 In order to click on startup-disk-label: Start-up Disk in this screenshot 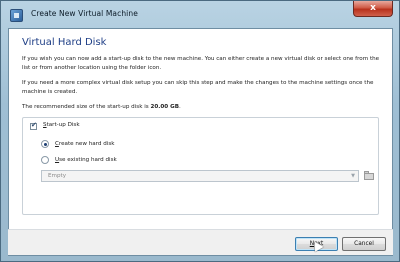, I will do `click(61, 125)`.